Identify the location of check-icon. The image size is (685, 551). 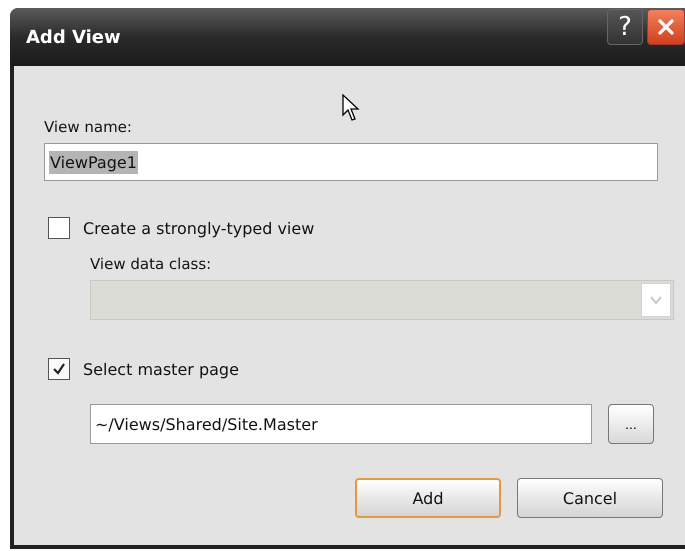
(59, 369).